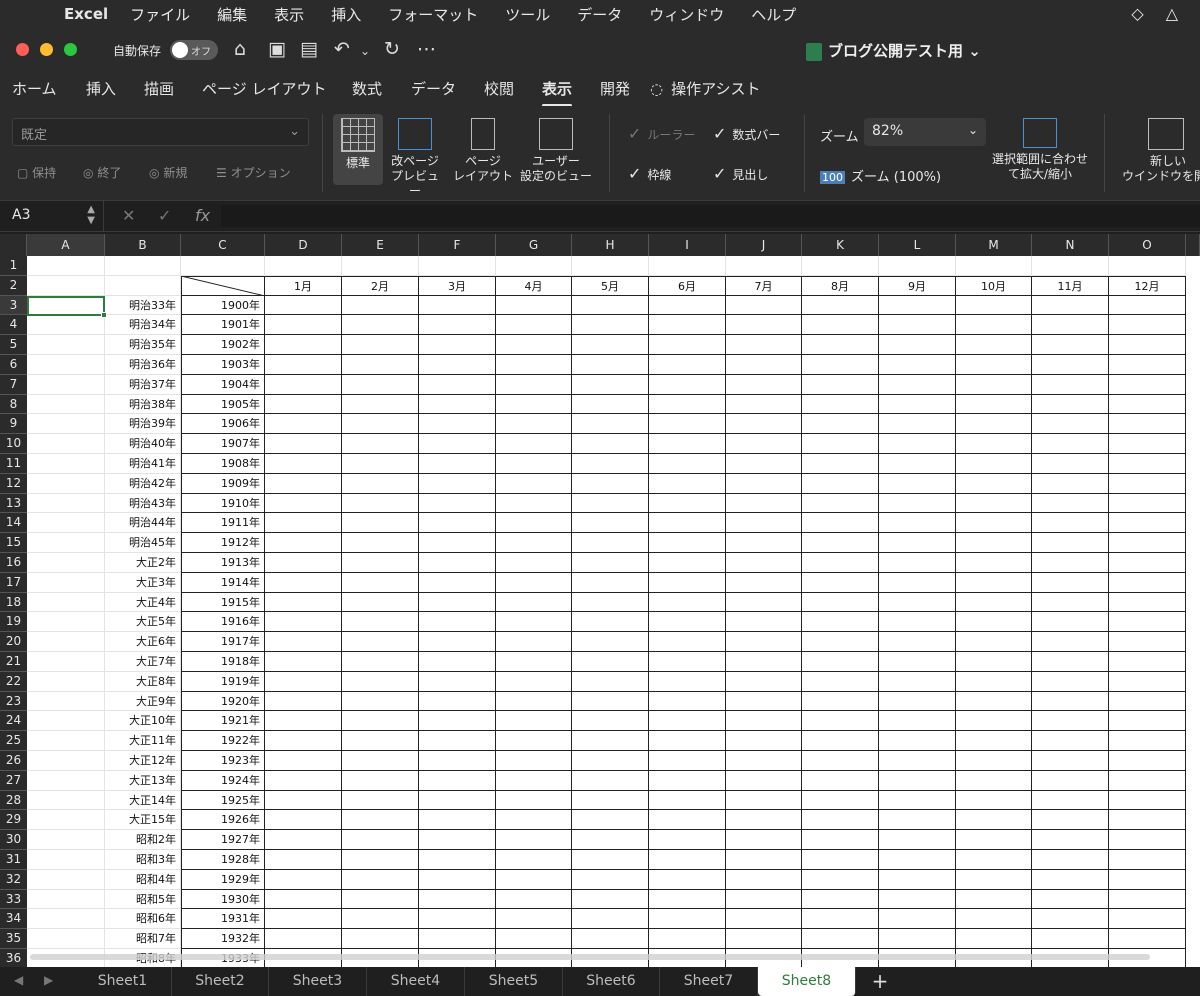 The width and height of the screenshot is (1200, 996). What do you see at coordinates (143, 563) in the screenshot?
I see `era-cell: 大正2年` at bounding box center [143, 563].